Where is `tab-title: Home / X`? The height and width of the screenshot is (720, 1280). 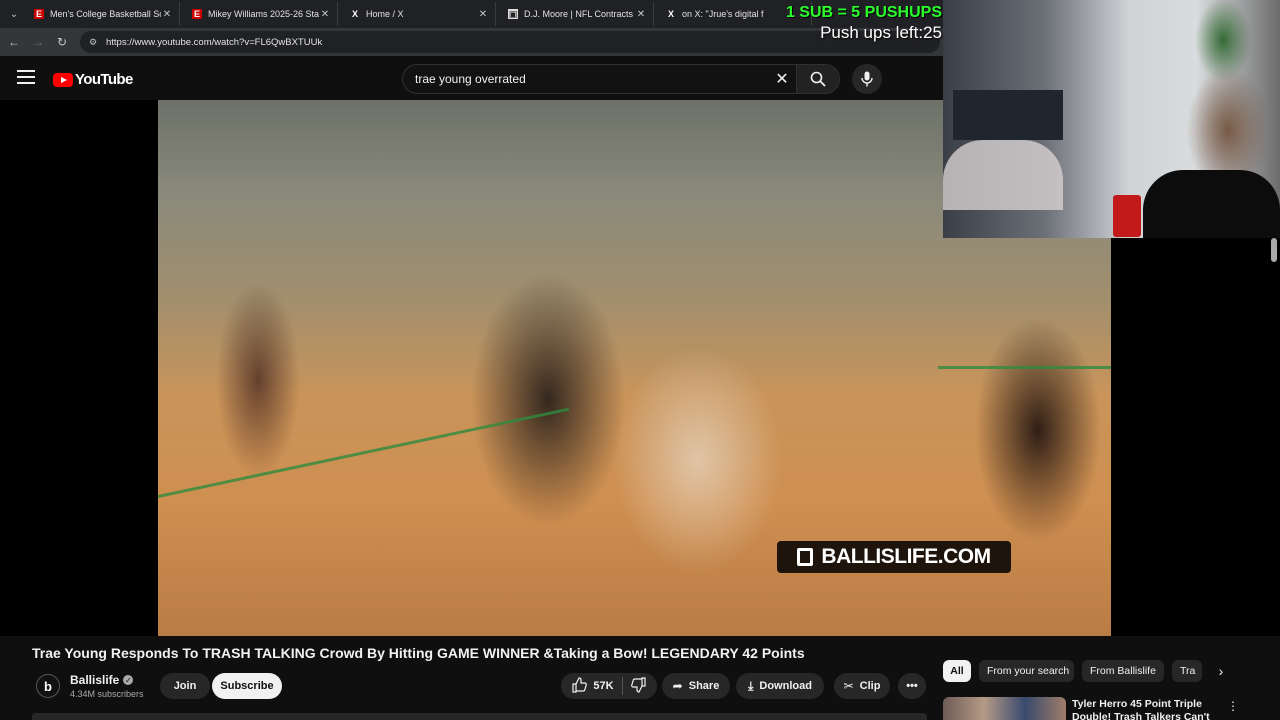 tab-title: Home / X is located at coordinates (385, 14).